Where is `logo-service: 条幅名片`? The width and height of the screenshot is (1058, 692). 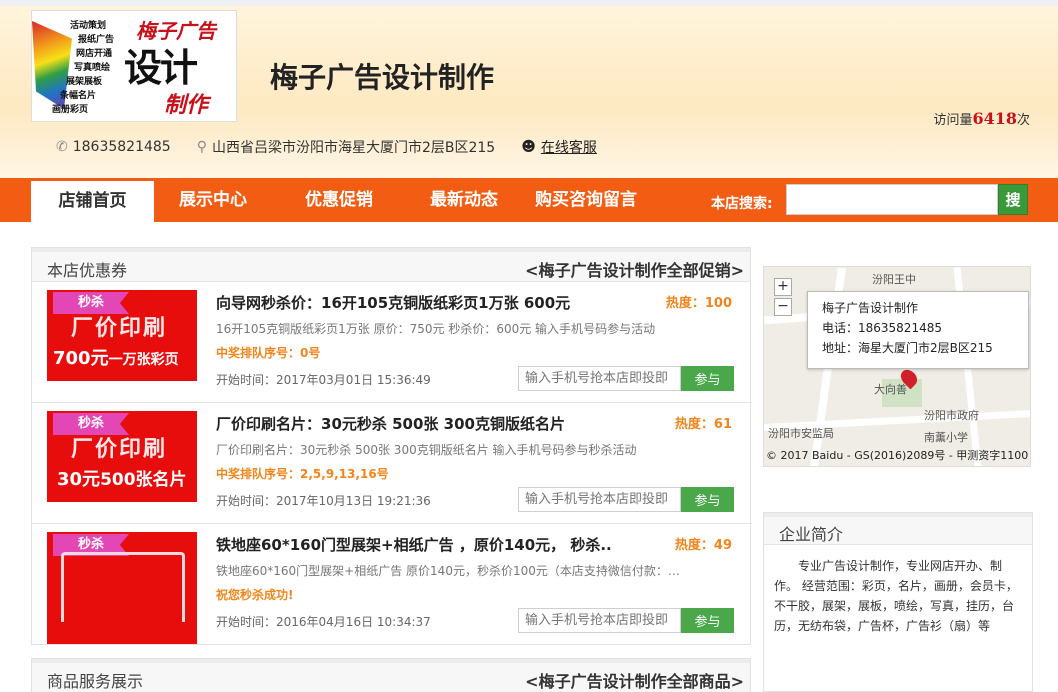 logo-service: 条幅名片 is located at coordinates (78, 96).